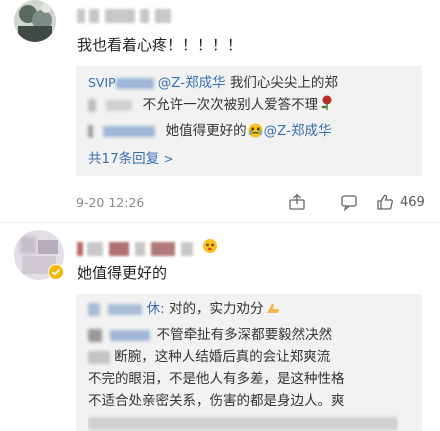 The image size is (440, 431). I want to click on reply-item: 她值得更好的 @Z-郑成华, so click(209, 132).